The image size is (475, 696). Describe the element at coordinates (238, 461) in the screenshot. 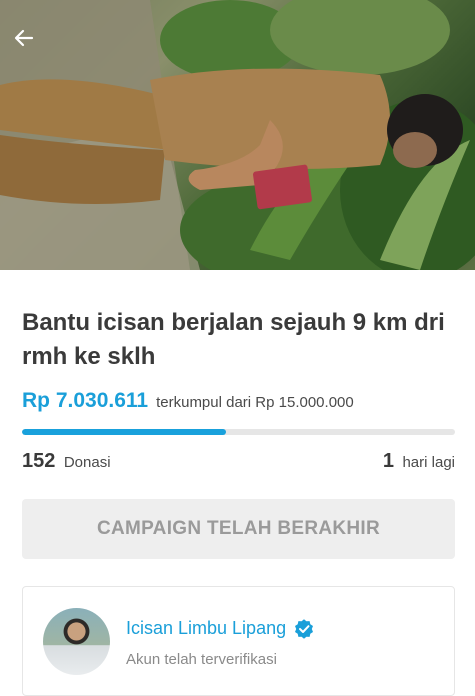

I see `campaign-stats: 152 Donasi 1 hari lagi` at that location.